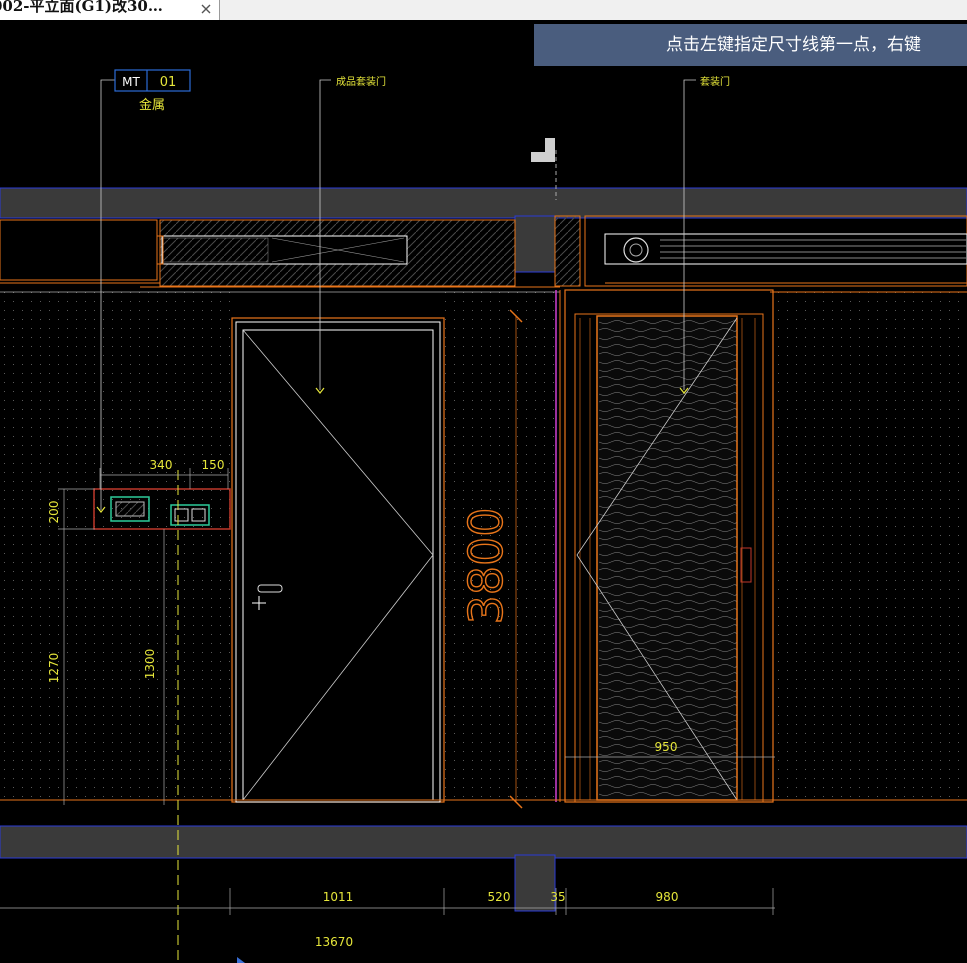  What do you see at coordinates (557, 897) in the screenshot?
I see `dim-35: 35` at bounding box center [557, 897].